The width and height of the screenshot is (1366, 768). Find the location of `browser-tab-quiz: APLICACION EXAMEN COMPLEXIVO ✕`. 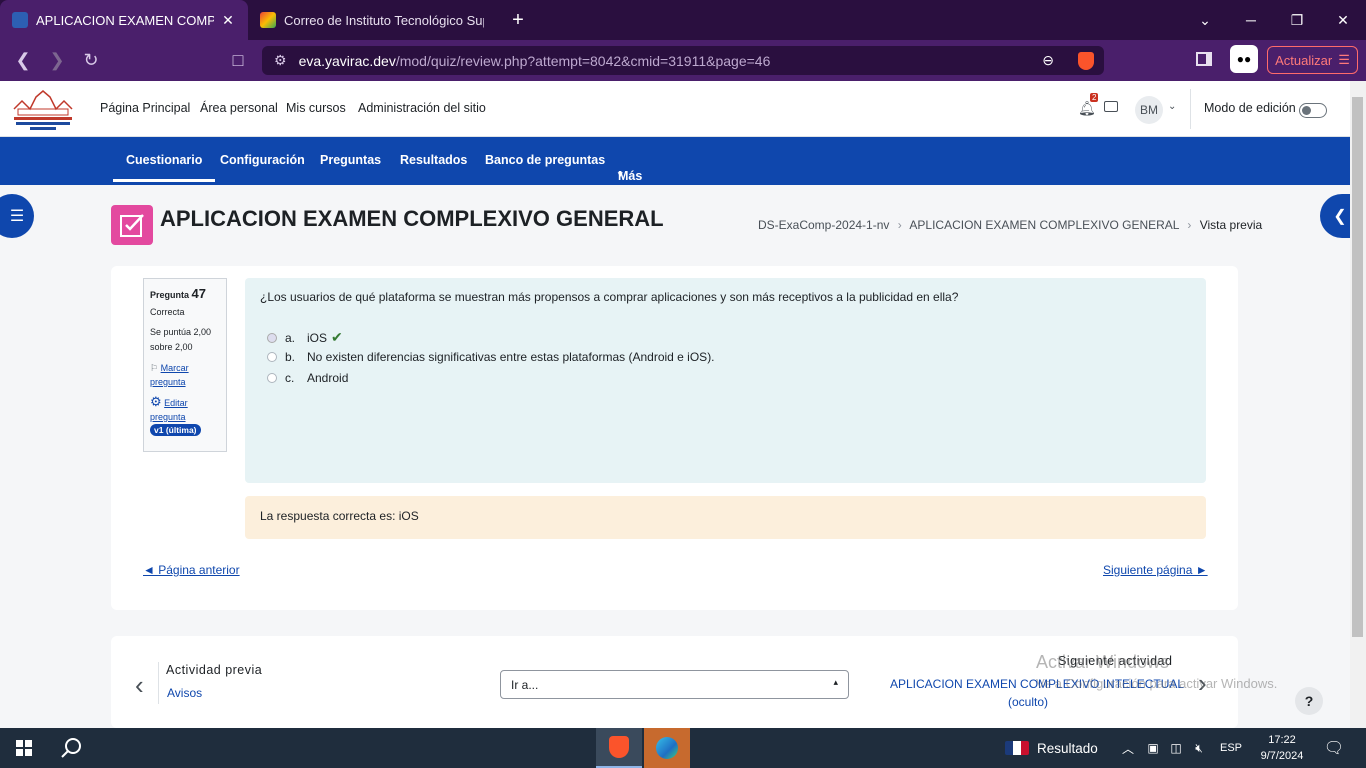

browser-tab-quiz: APLICACION EXAMEN COMPLEXIVO ✕ is located at coordinates (124, 20).